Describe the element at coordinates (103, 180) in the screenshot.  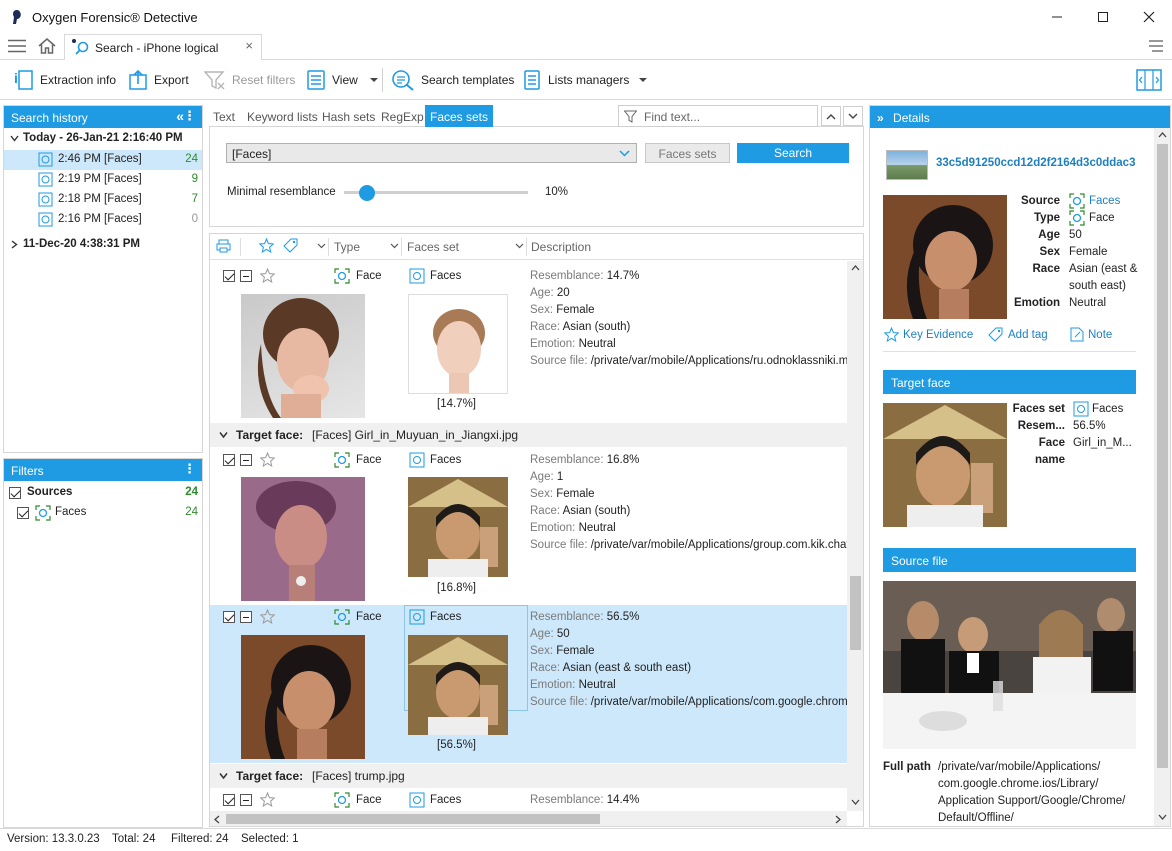
I see `history-item: 2:19 PM [Faces] 9` at that location.